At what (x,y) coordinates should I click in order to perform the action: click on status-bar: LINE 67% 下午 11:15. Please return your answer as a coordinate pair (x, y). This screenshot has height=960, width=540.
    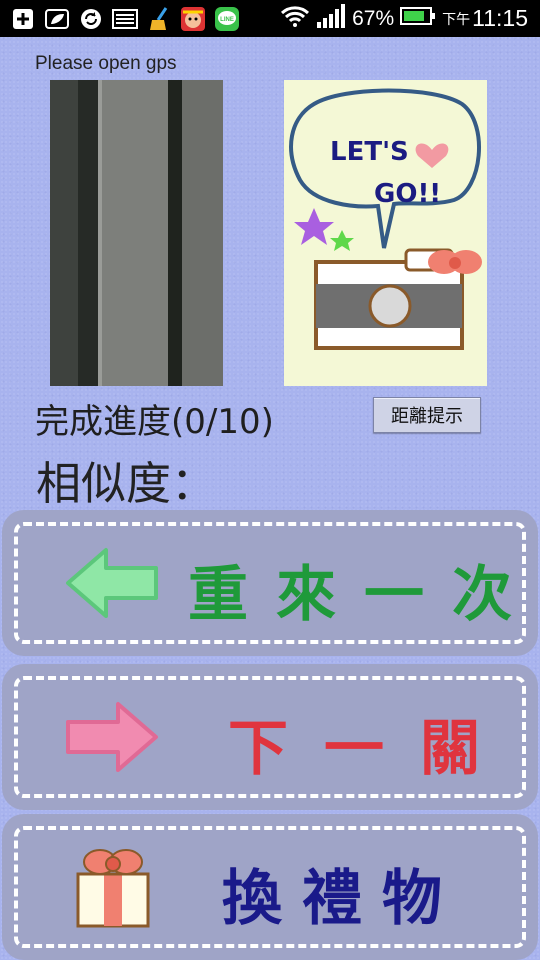
    Looking at the image, I should click on (270, 18).